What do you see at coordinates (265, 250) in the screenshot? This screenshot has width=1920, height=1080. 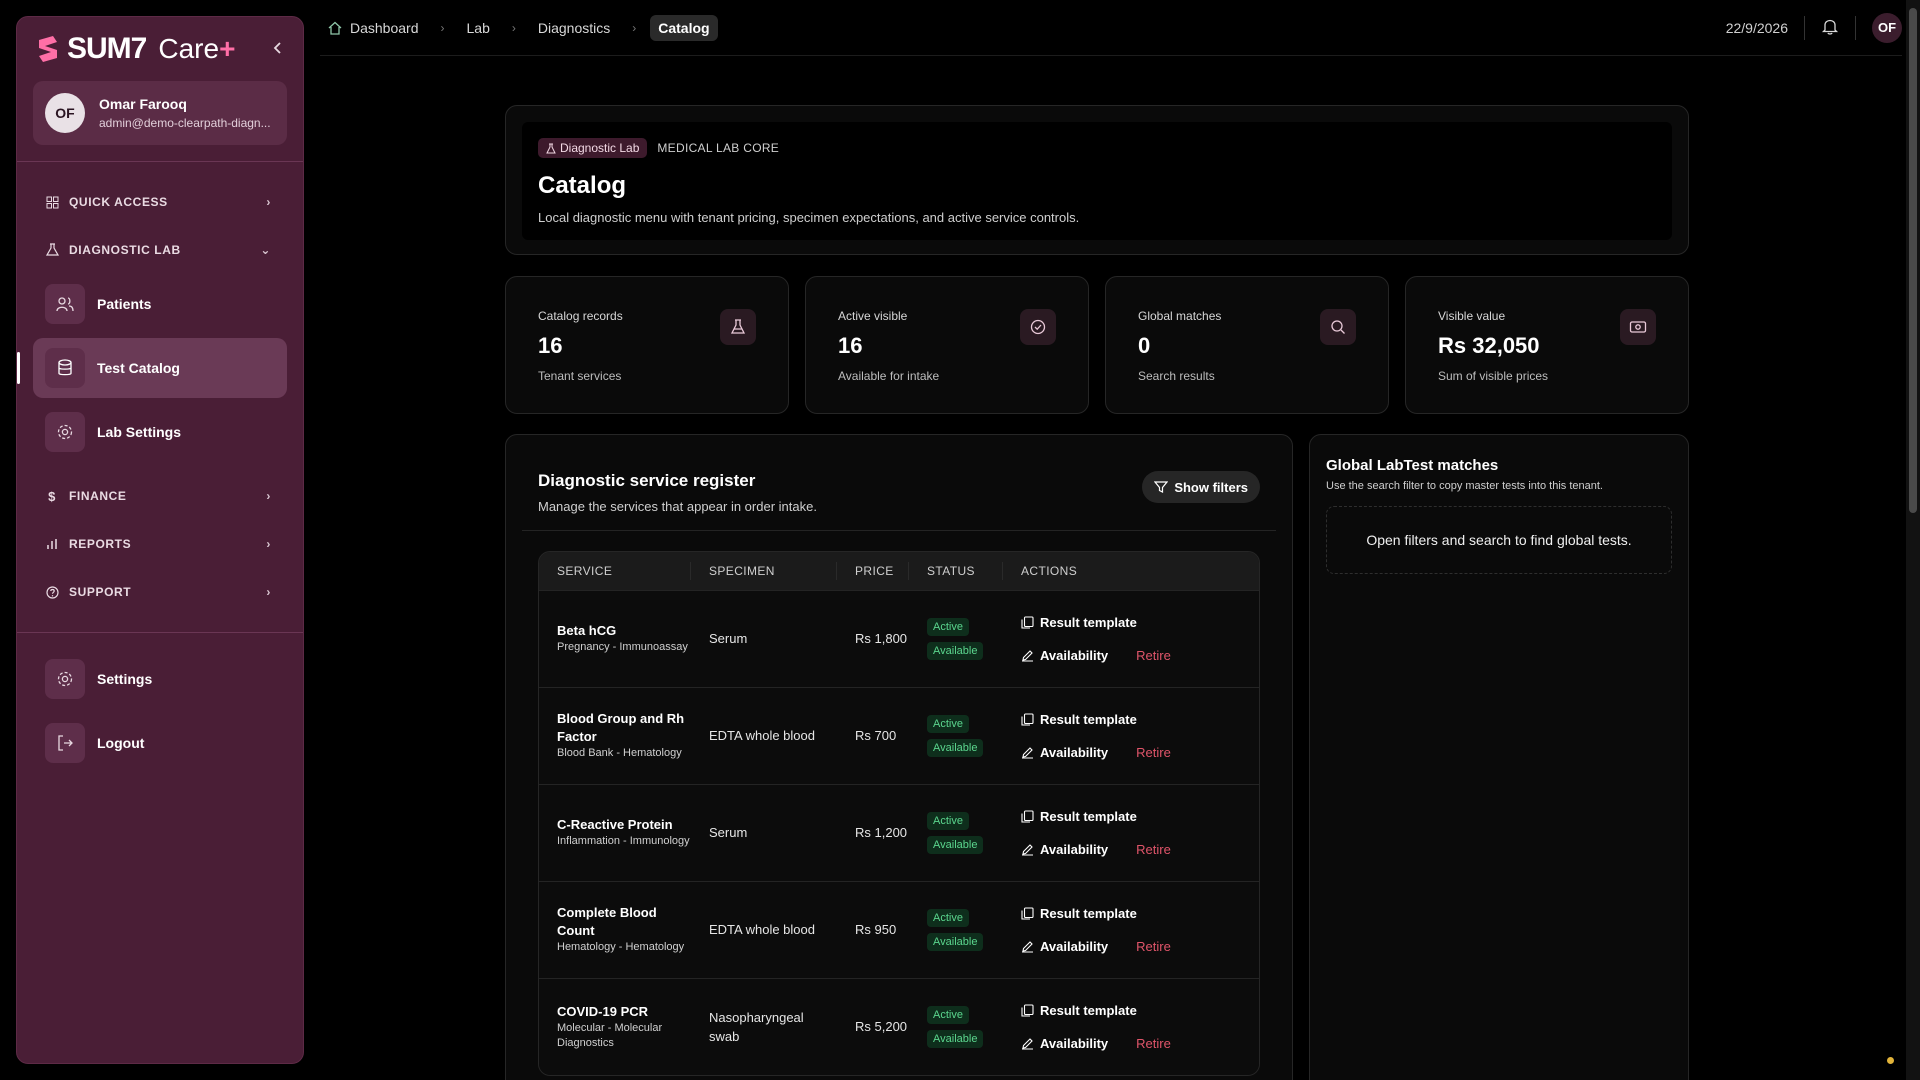 I see `chevron-down-icon: ⌄` at bounding box center [265, 250].